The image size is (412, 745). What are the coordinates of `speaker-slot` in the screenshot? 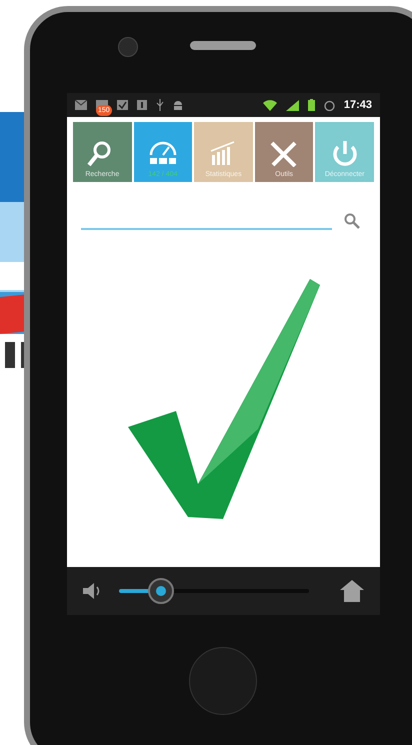 It's located at (223, 45).